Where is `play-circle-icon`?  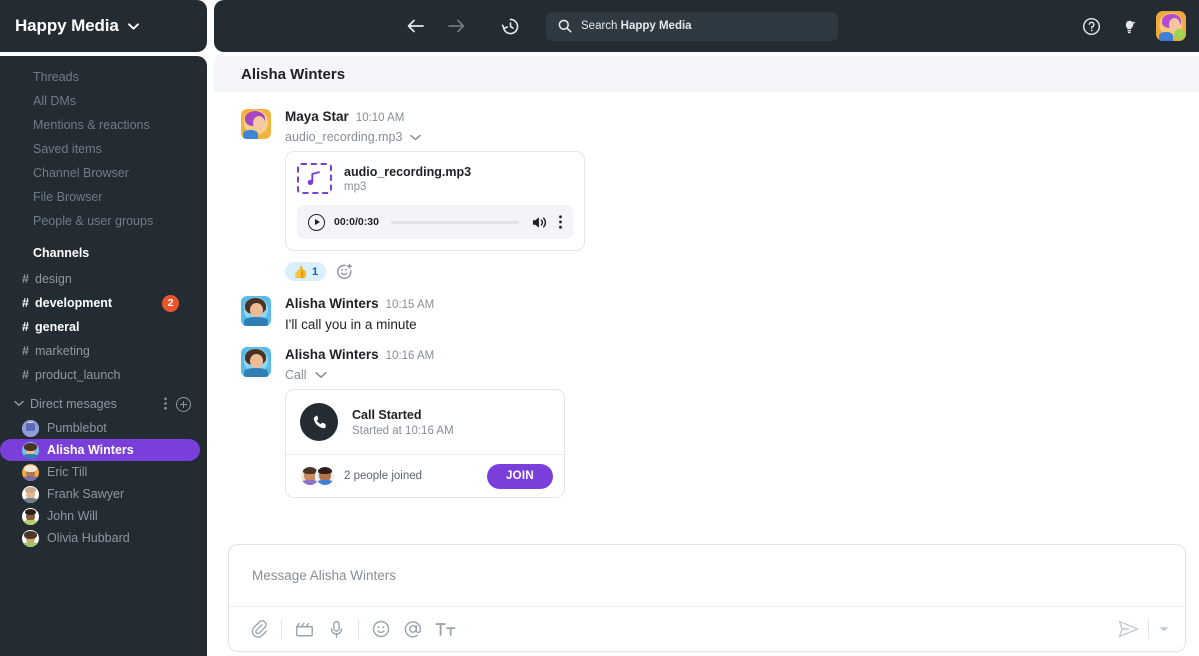 play-circle-icon is located at coordinates (316, 222).